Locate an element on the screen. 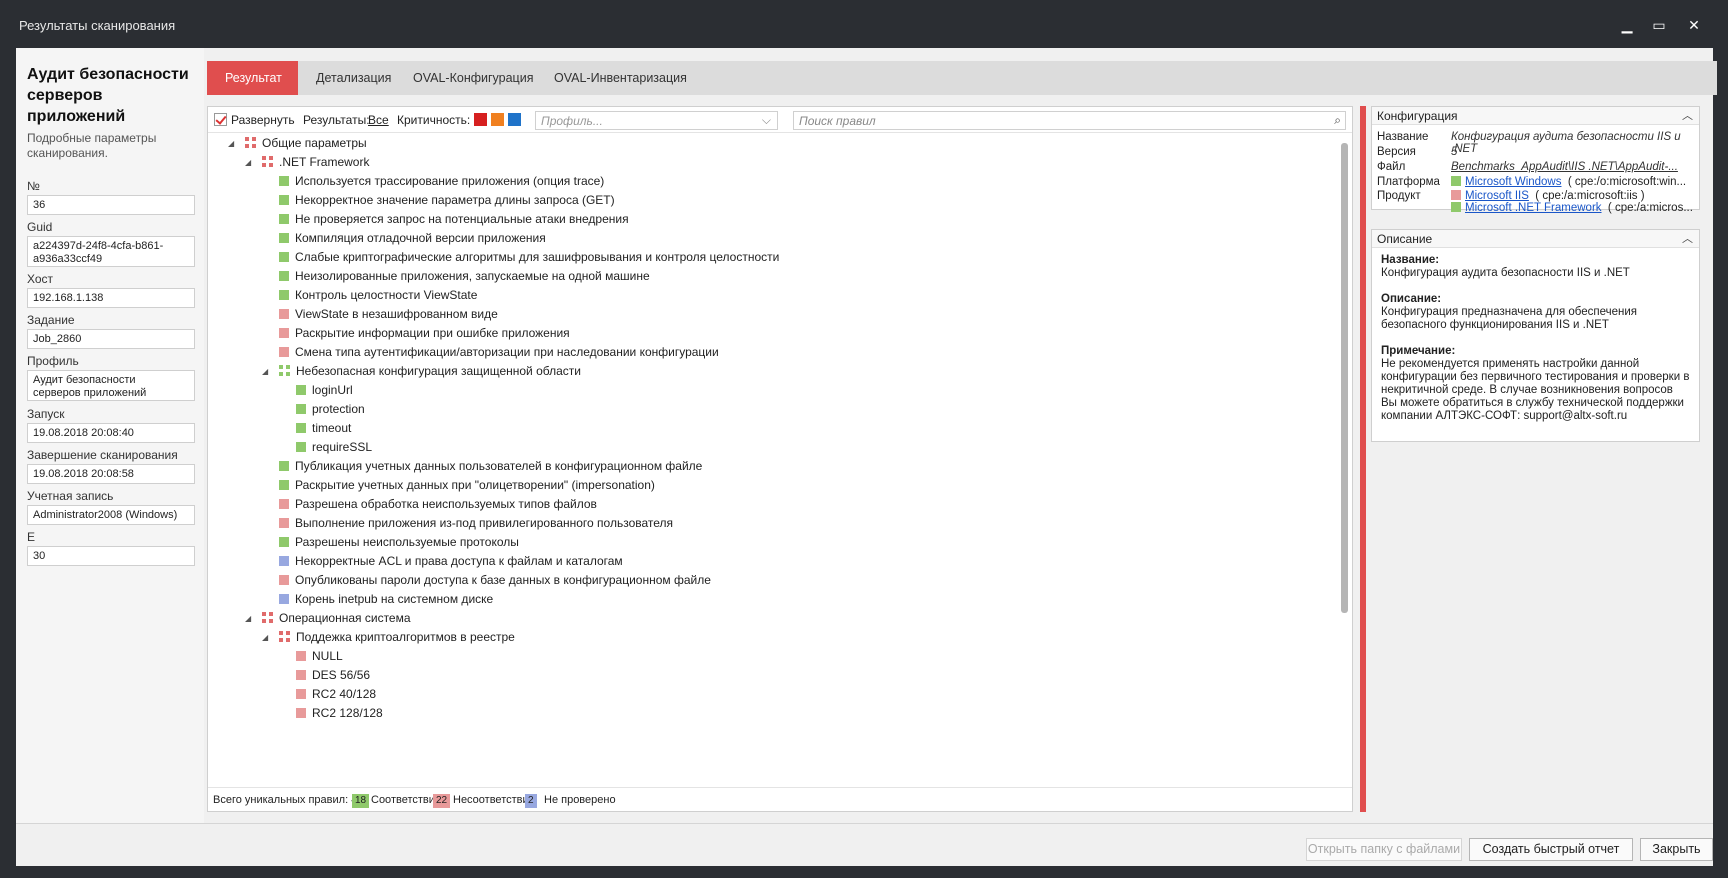 This screenshot has width=1728, height=878. product2-link: Microsoft .NET Framework is located at coordinates (1533, 208).